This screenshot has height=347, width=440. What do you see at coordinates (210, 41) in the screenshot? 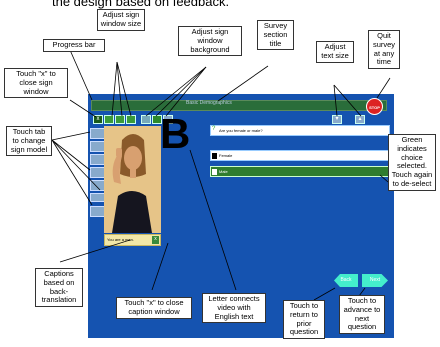
I see `annotation-sign-bg: Adjust sign window background` at bounding box center [210, 41].